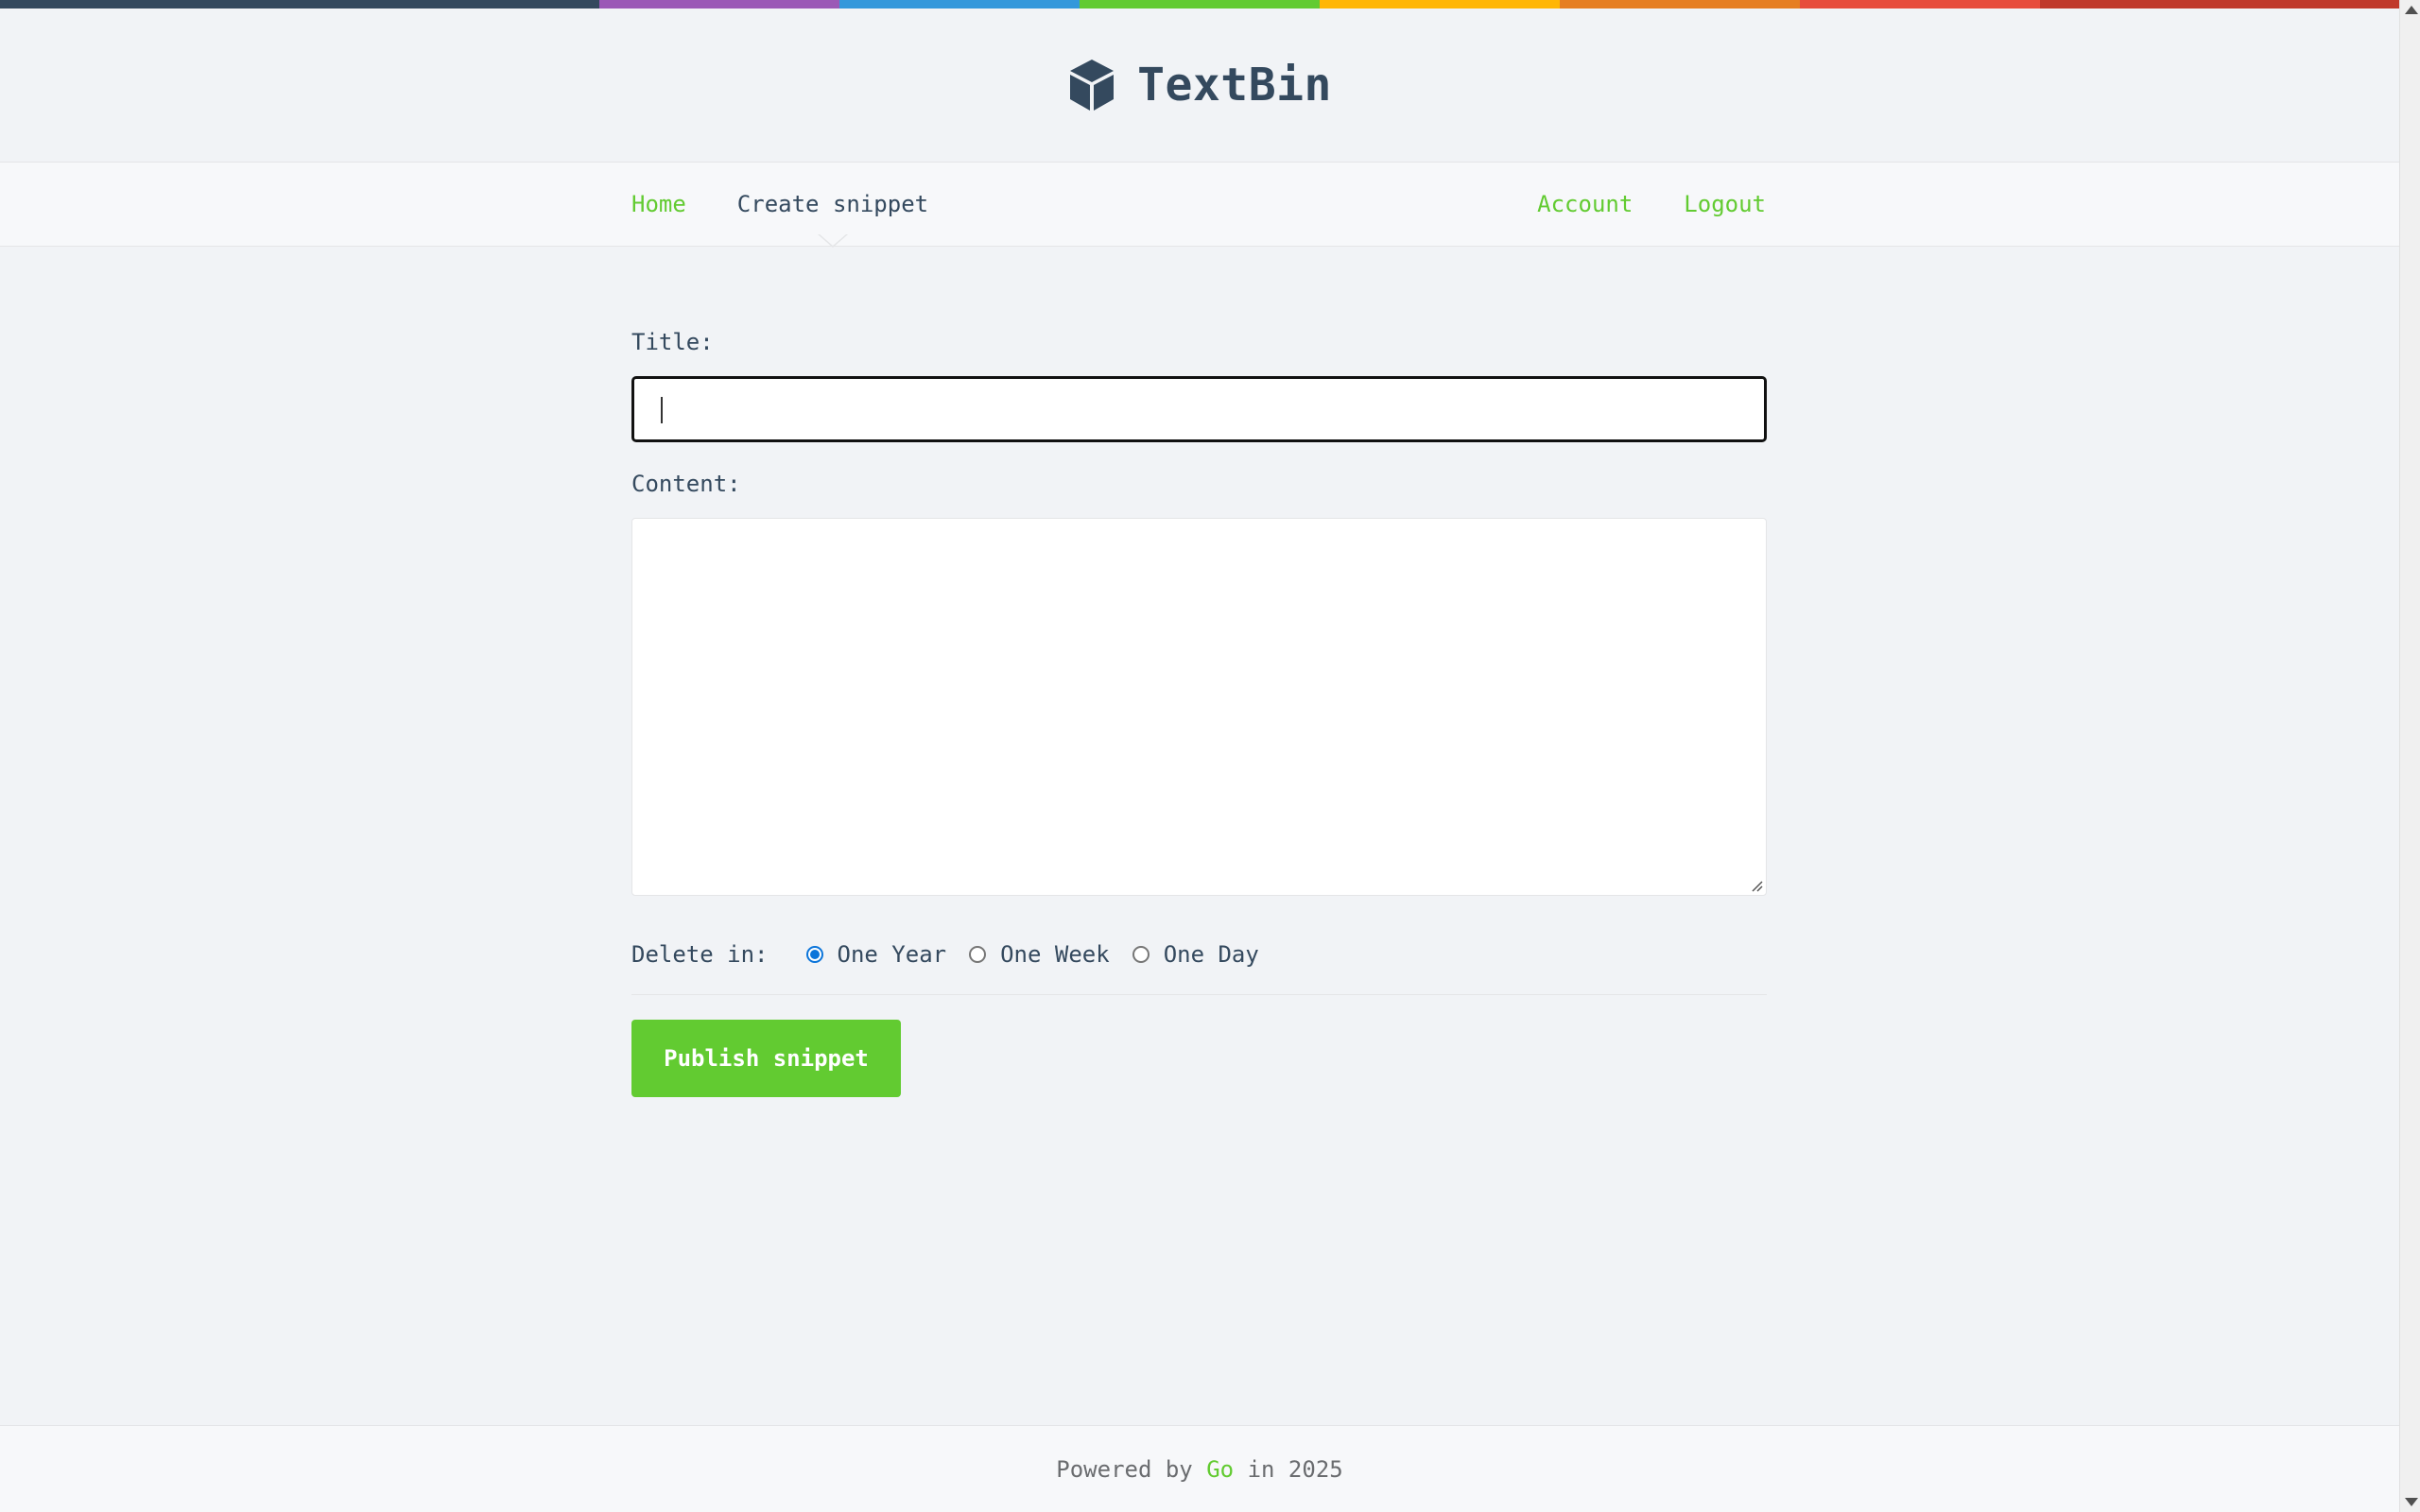  Describe the element at coordinates (700, 954) in the screenshot. I see `delete-in-label: Delete in:` at that location.